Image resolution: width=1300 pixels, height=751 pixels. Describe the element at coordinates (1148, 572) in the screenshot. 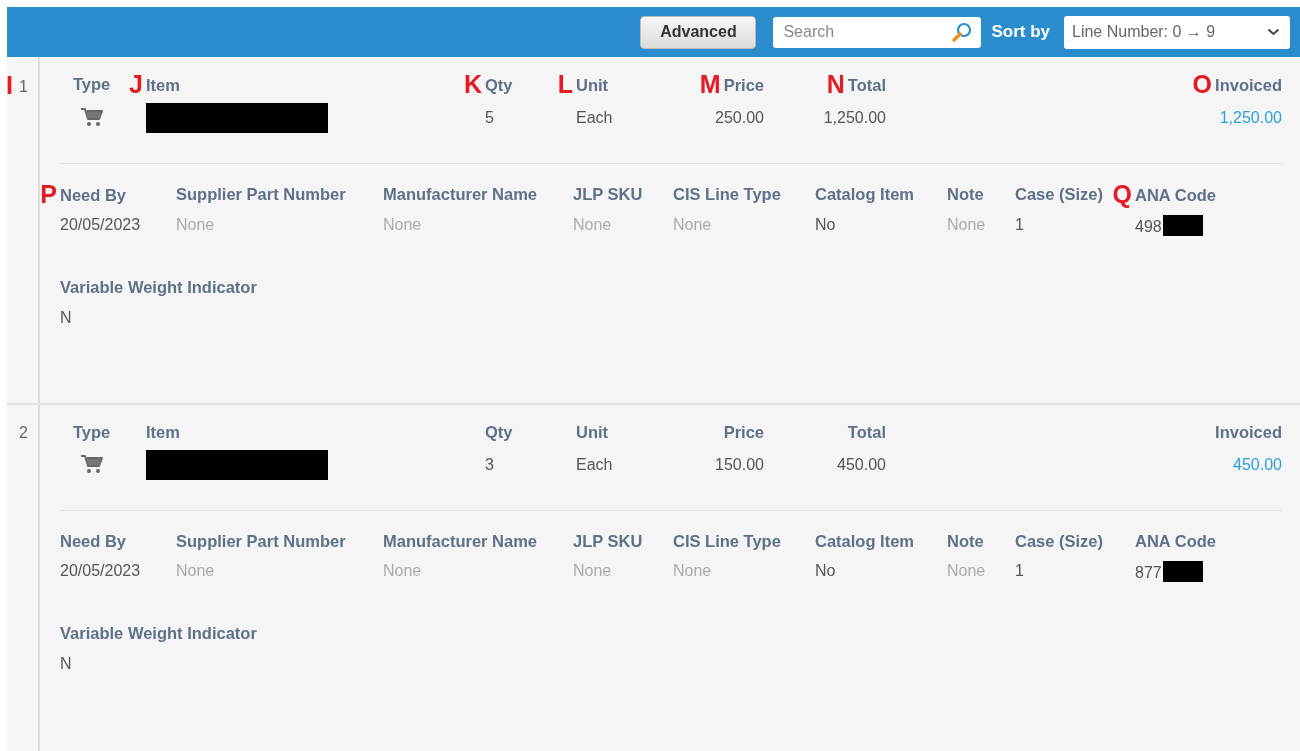

I see `field-value: 877` at that location.